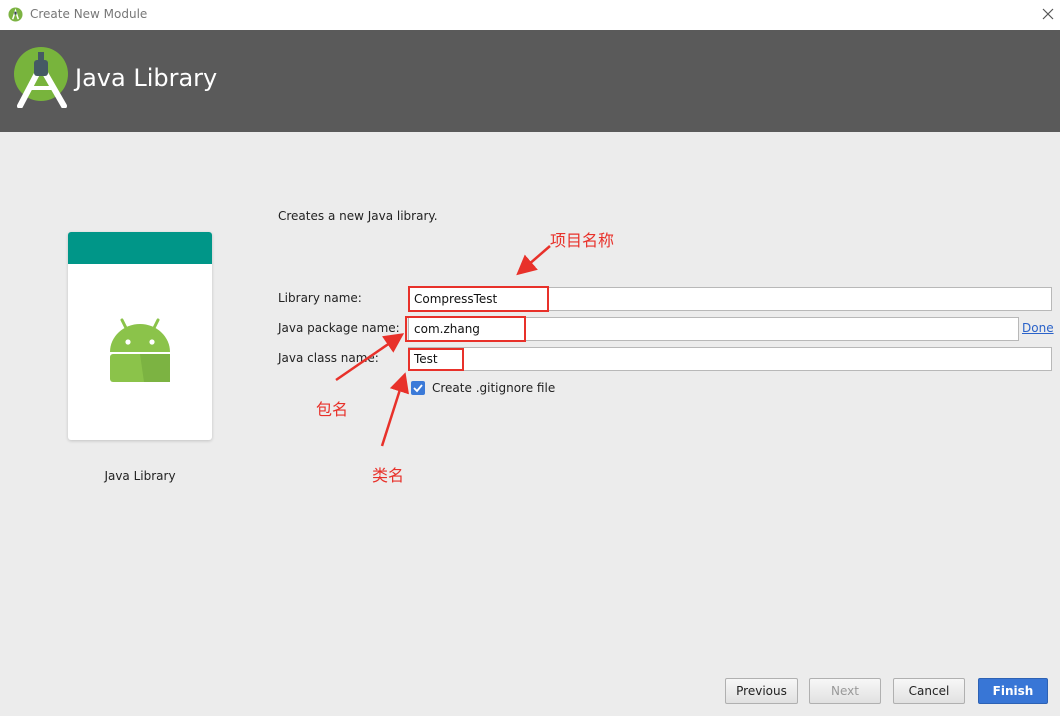 The width and height of the screenshot is (1060, 716). What do you see at coordinates (533, 260) in the screenshot?
I see `project-name-arrow` at bounding box center [533, 260].